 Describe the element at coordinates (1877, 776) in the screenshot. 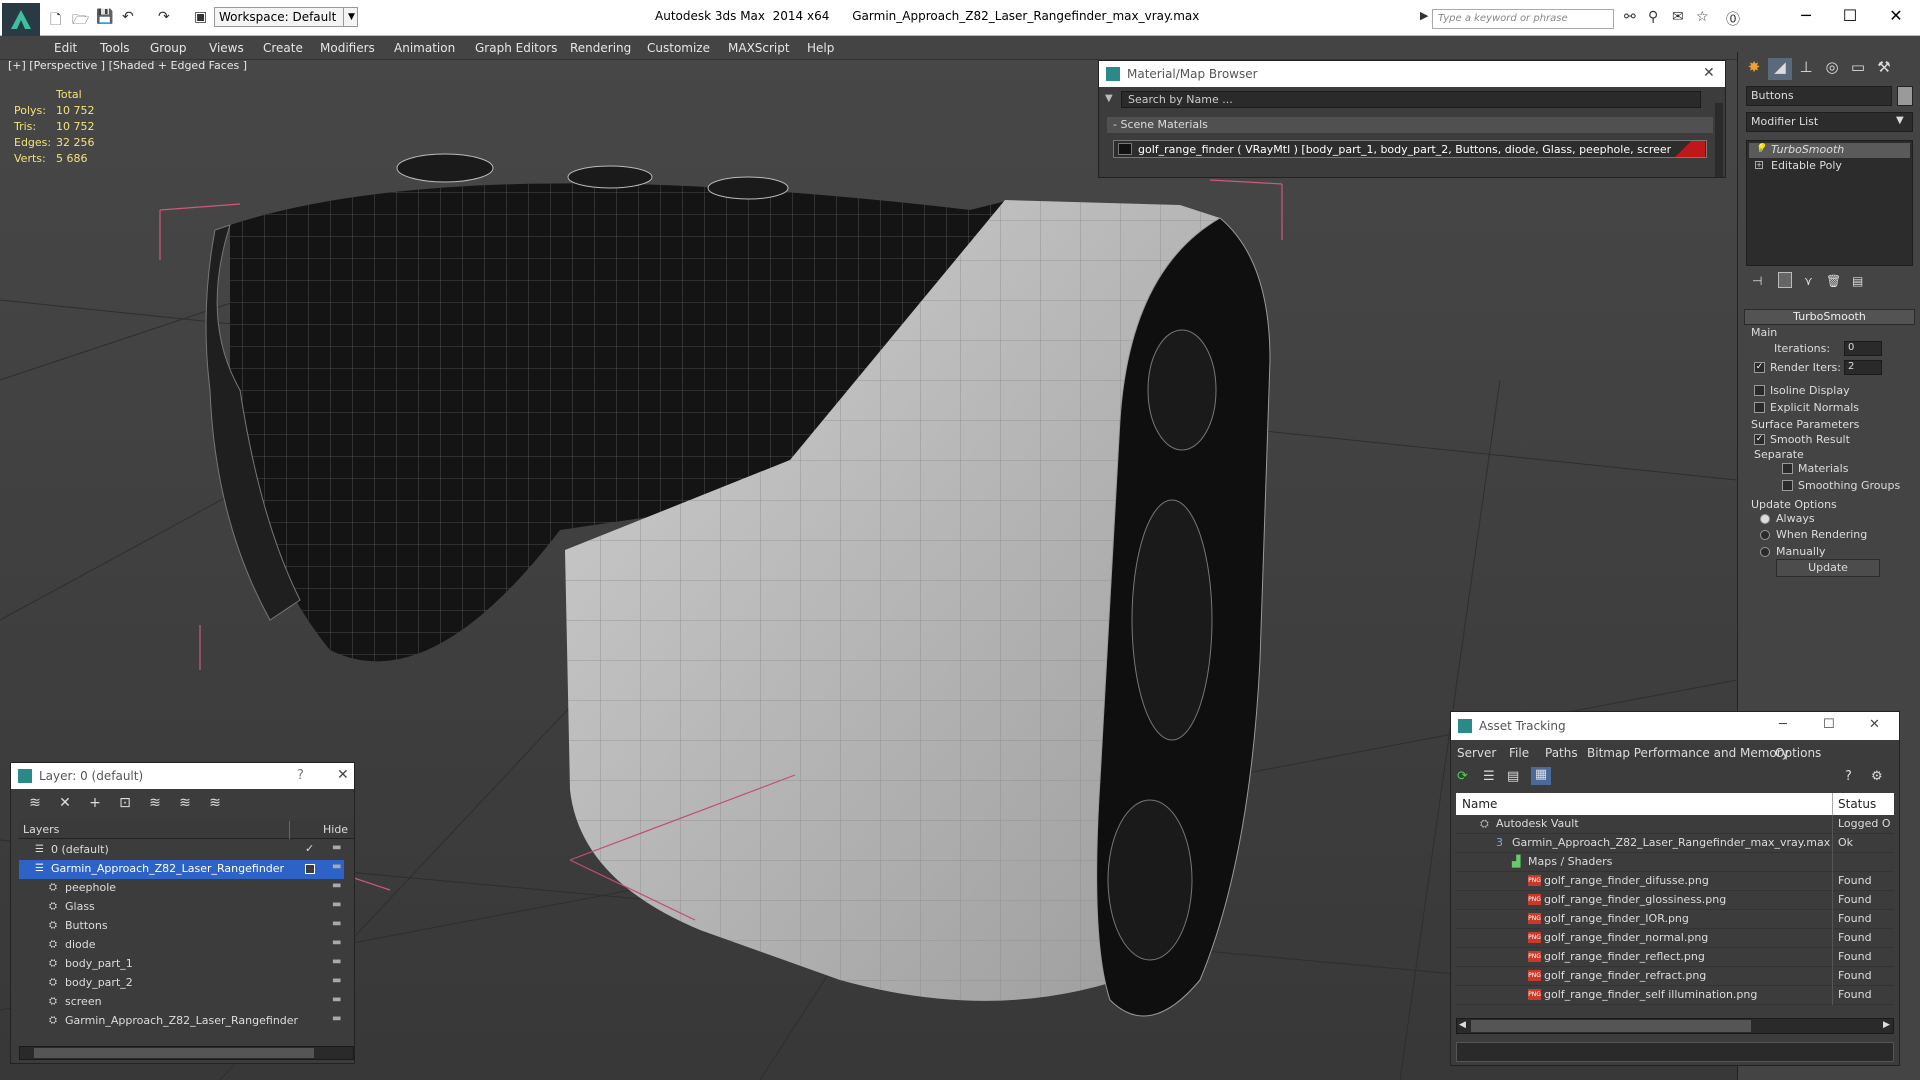

I see `settings-icon: ⚙` at that location.